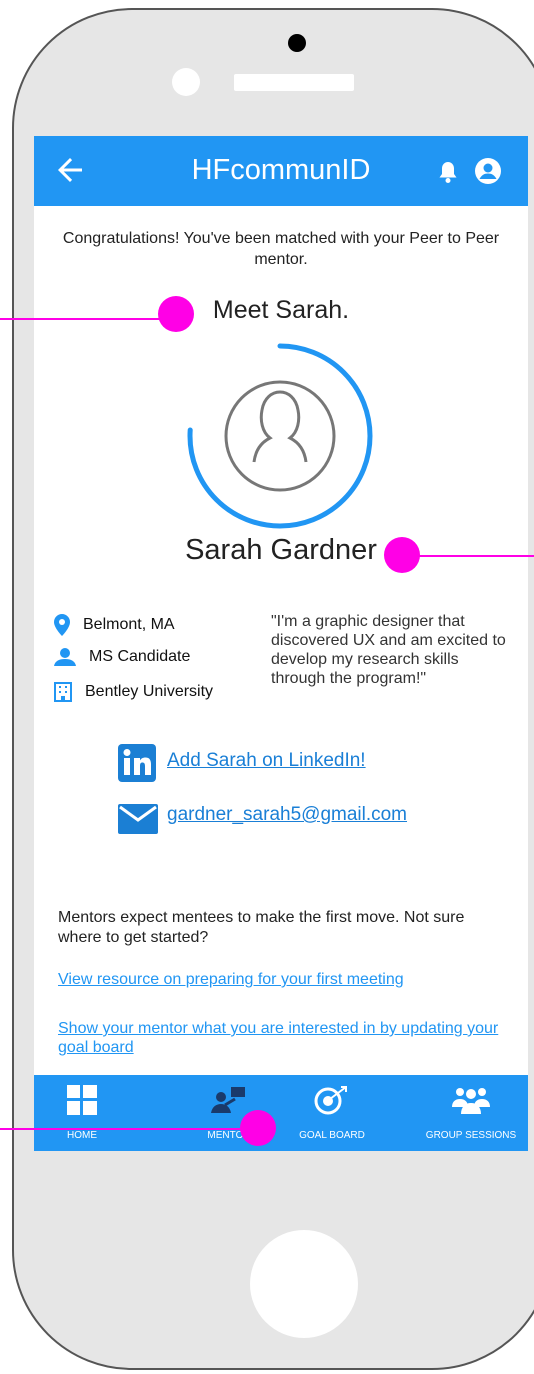  What do you see at coordinates (281, 310) in the screenshot?
I see `meet-heading: Meet Sarah.` at bounding box center [281, 310].